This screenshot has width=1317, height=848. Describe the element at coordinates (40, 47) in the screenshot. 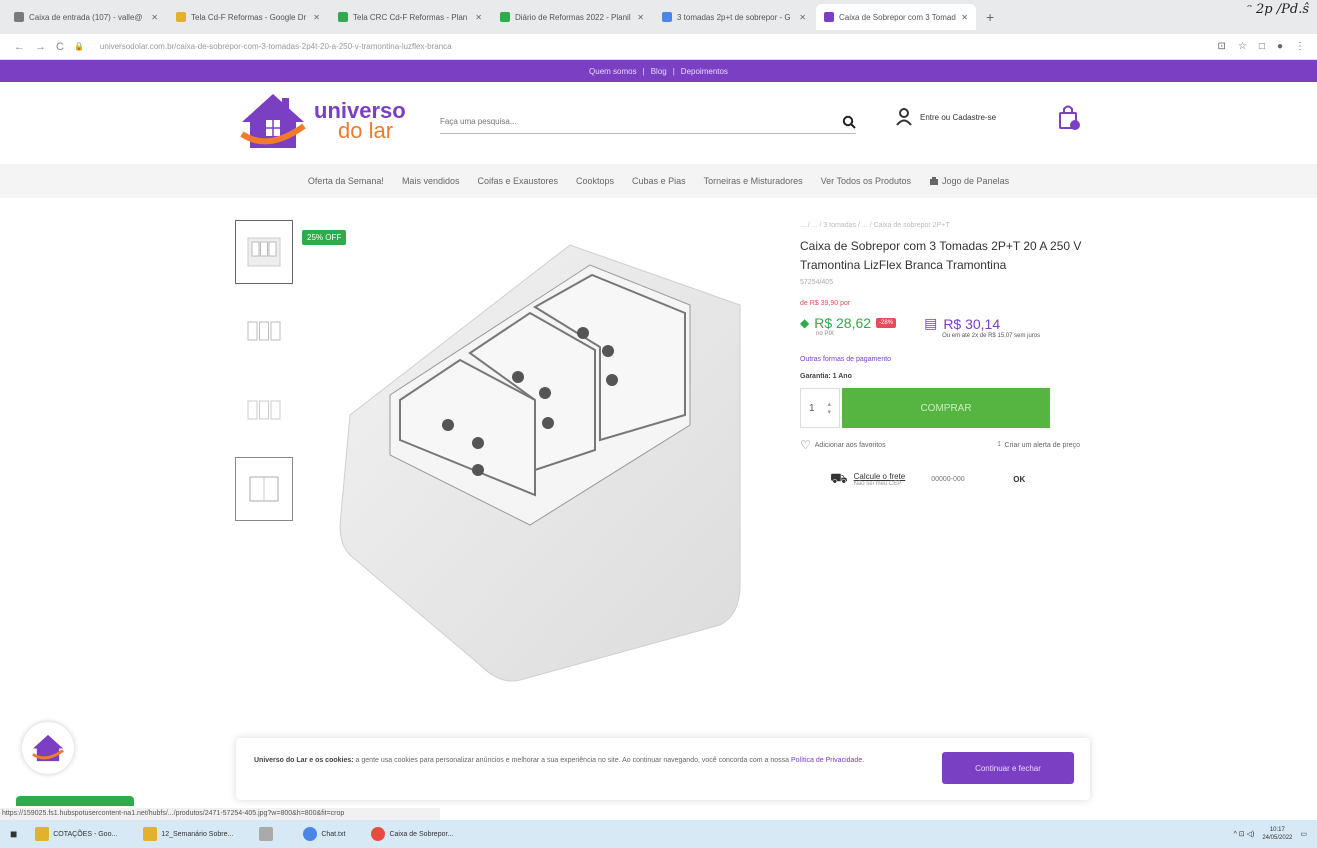

I see `forward-icon: →` at that location.